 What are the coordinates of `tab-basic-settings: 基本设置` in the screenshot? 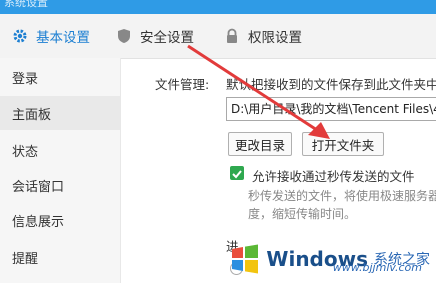 It's located at (51, 36).